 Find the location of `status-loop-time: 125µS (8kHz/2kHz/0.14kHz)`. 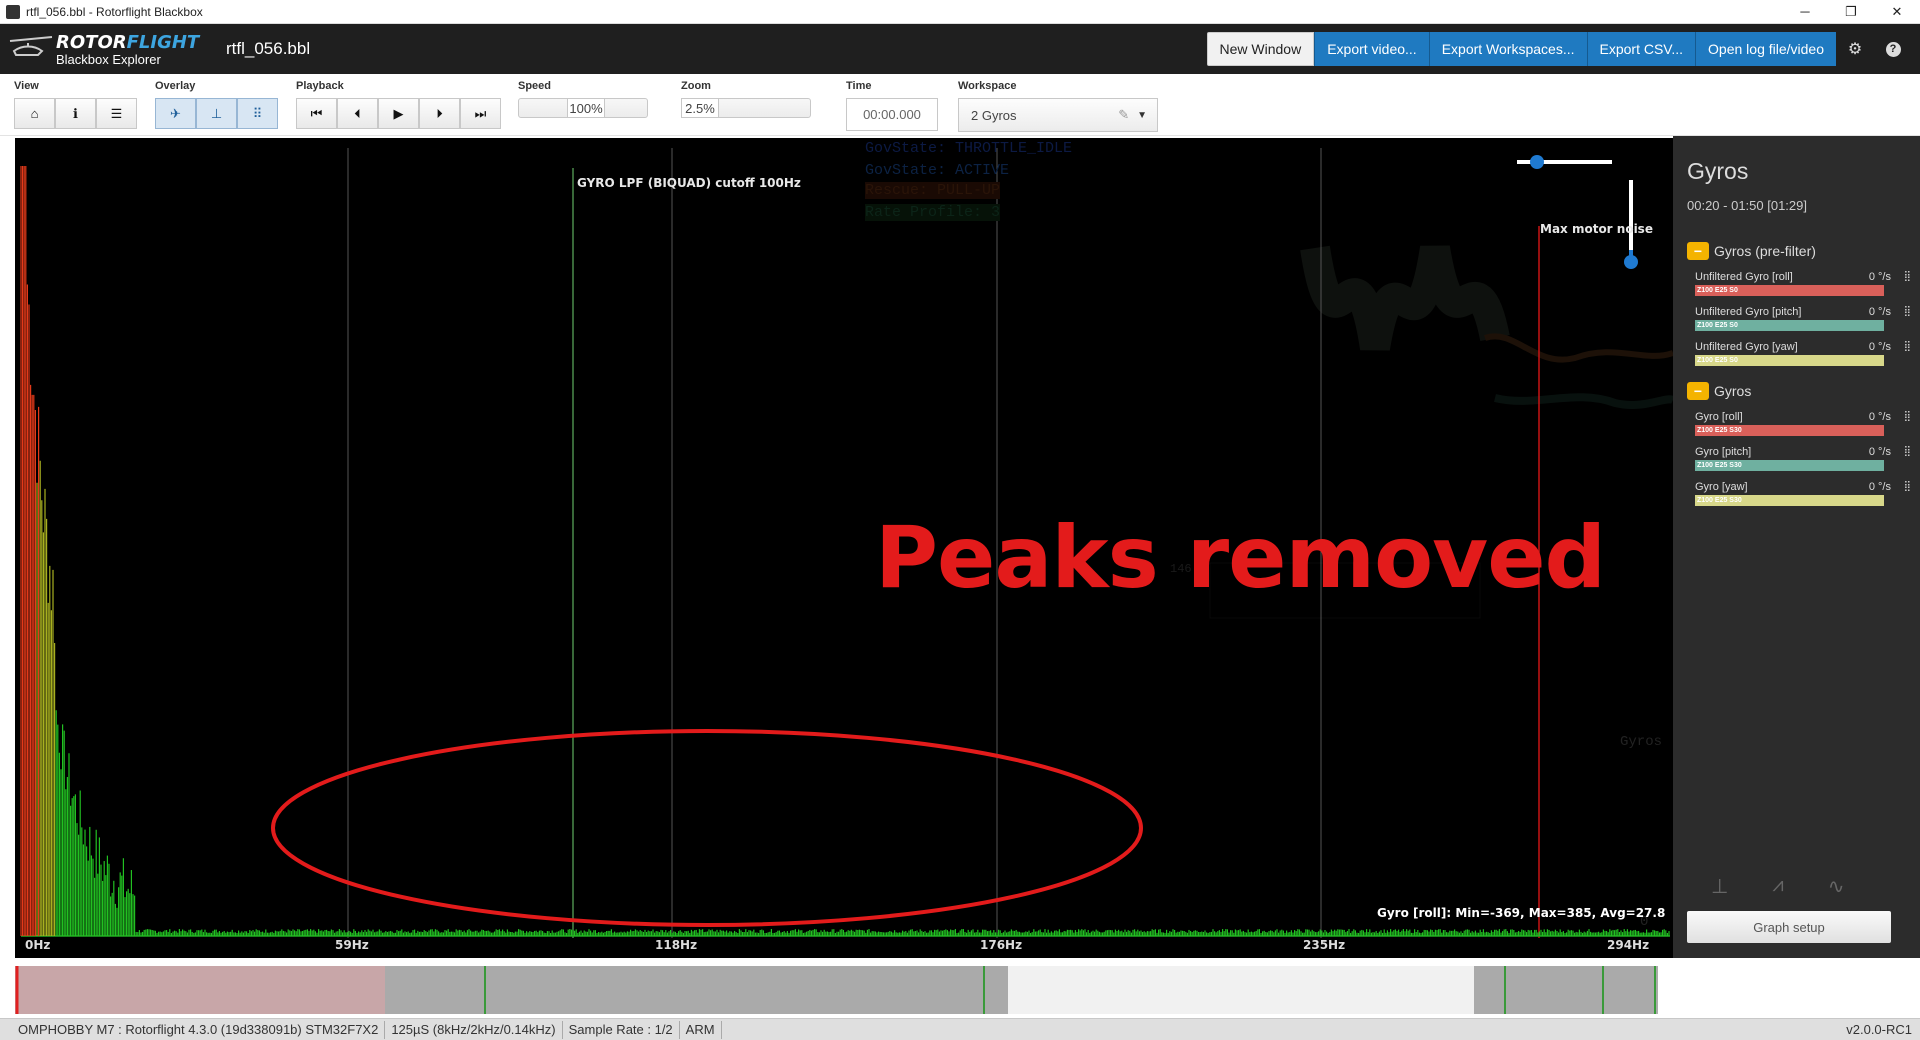

status-loop-time: 125µS (8kHz/2kHz/0.14kHz) is located at coordinates (474, 1029).